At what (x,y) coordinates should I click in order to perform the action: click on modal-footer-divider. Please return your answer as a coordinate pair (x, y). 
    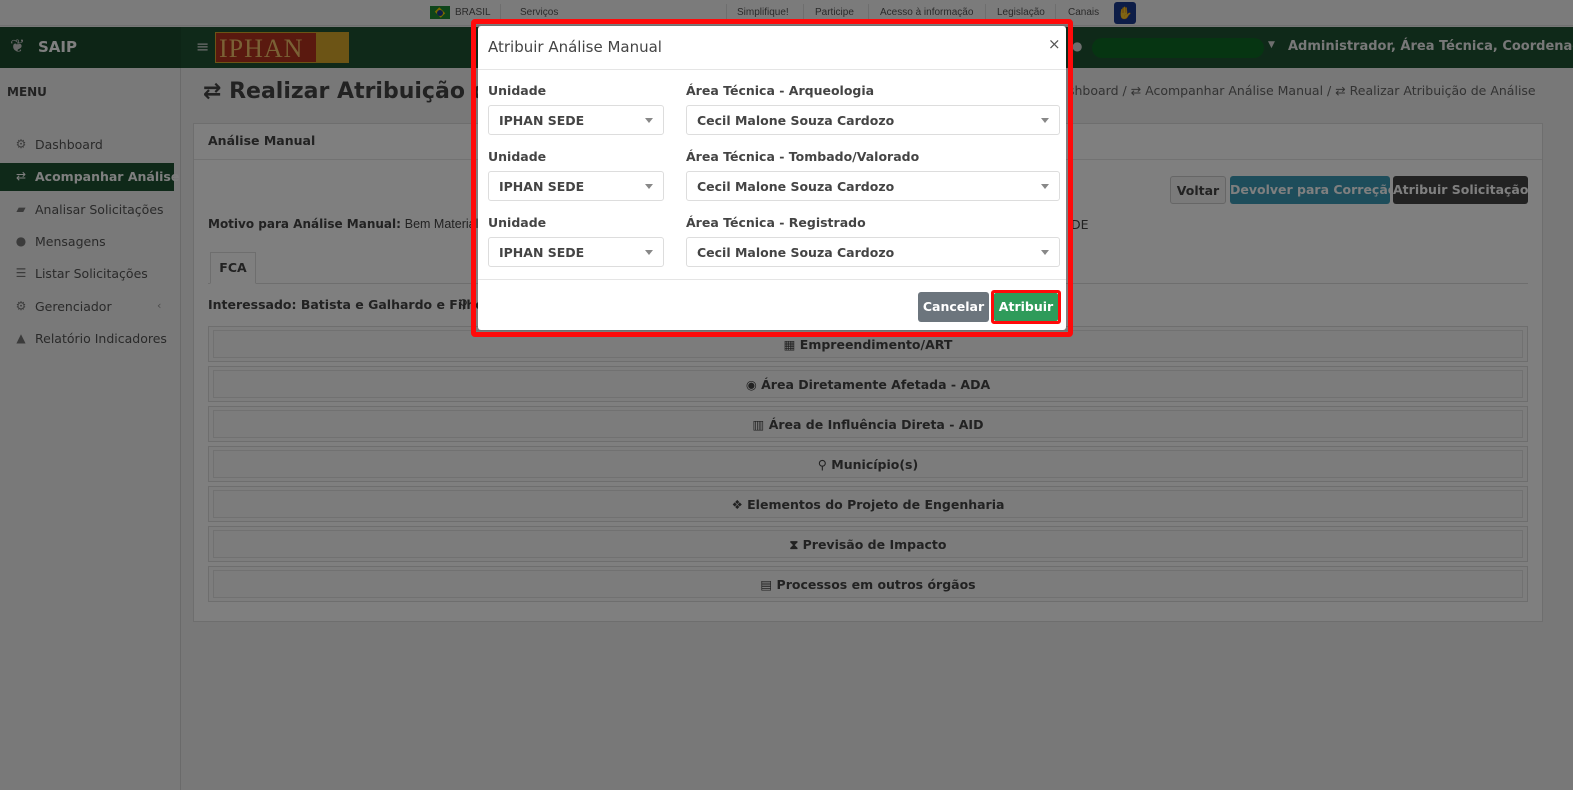
    Looking at the image, I should click on (772, 279).